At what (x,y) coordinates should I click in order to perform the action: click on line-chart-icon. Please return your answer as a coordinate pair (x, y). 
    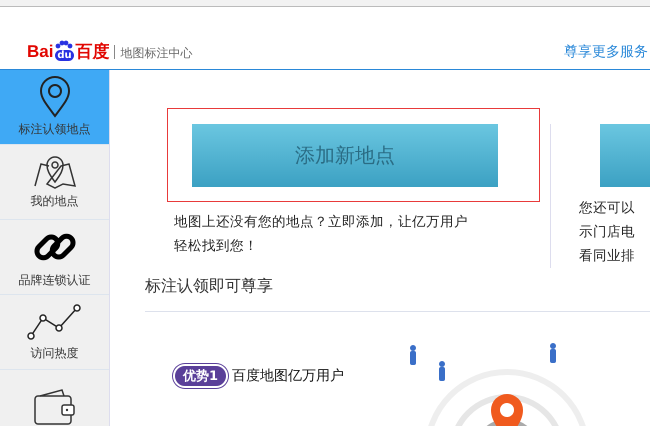
    Looking at the image, I should click on (54, 322).